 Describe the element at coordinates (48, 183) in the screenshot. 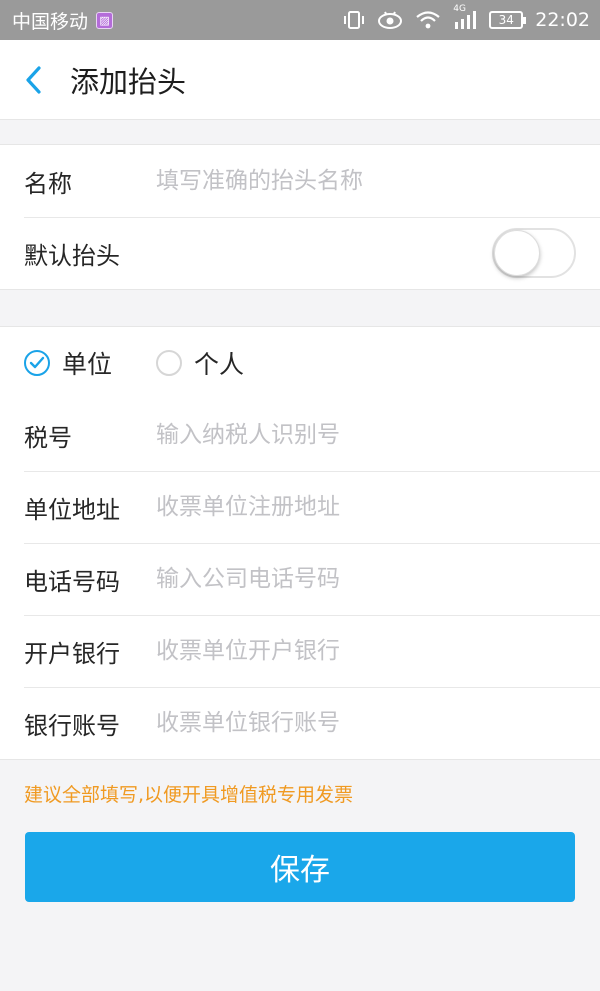

I see `name-label: 名称` at that location.